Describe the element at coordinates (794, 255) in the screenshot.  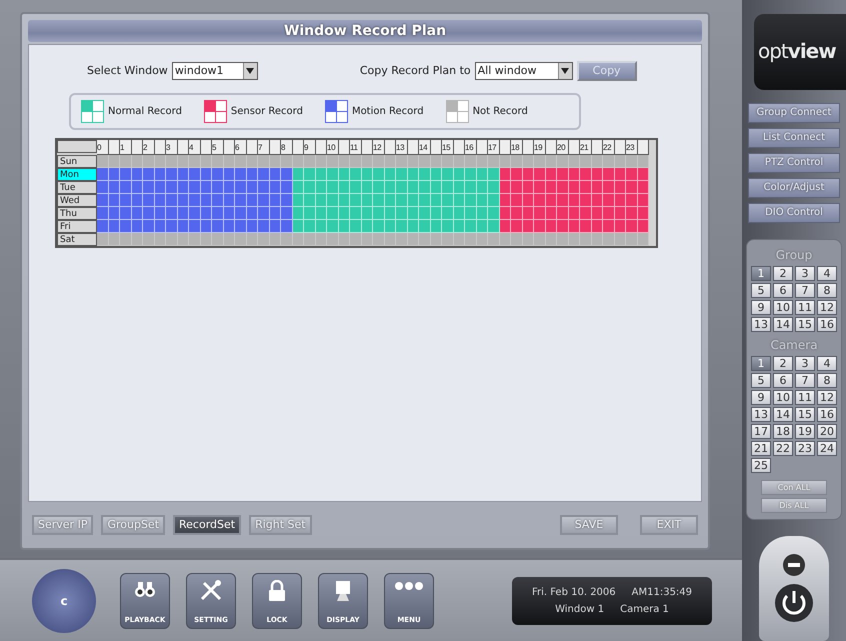
I see `section-title: Group` at that location.